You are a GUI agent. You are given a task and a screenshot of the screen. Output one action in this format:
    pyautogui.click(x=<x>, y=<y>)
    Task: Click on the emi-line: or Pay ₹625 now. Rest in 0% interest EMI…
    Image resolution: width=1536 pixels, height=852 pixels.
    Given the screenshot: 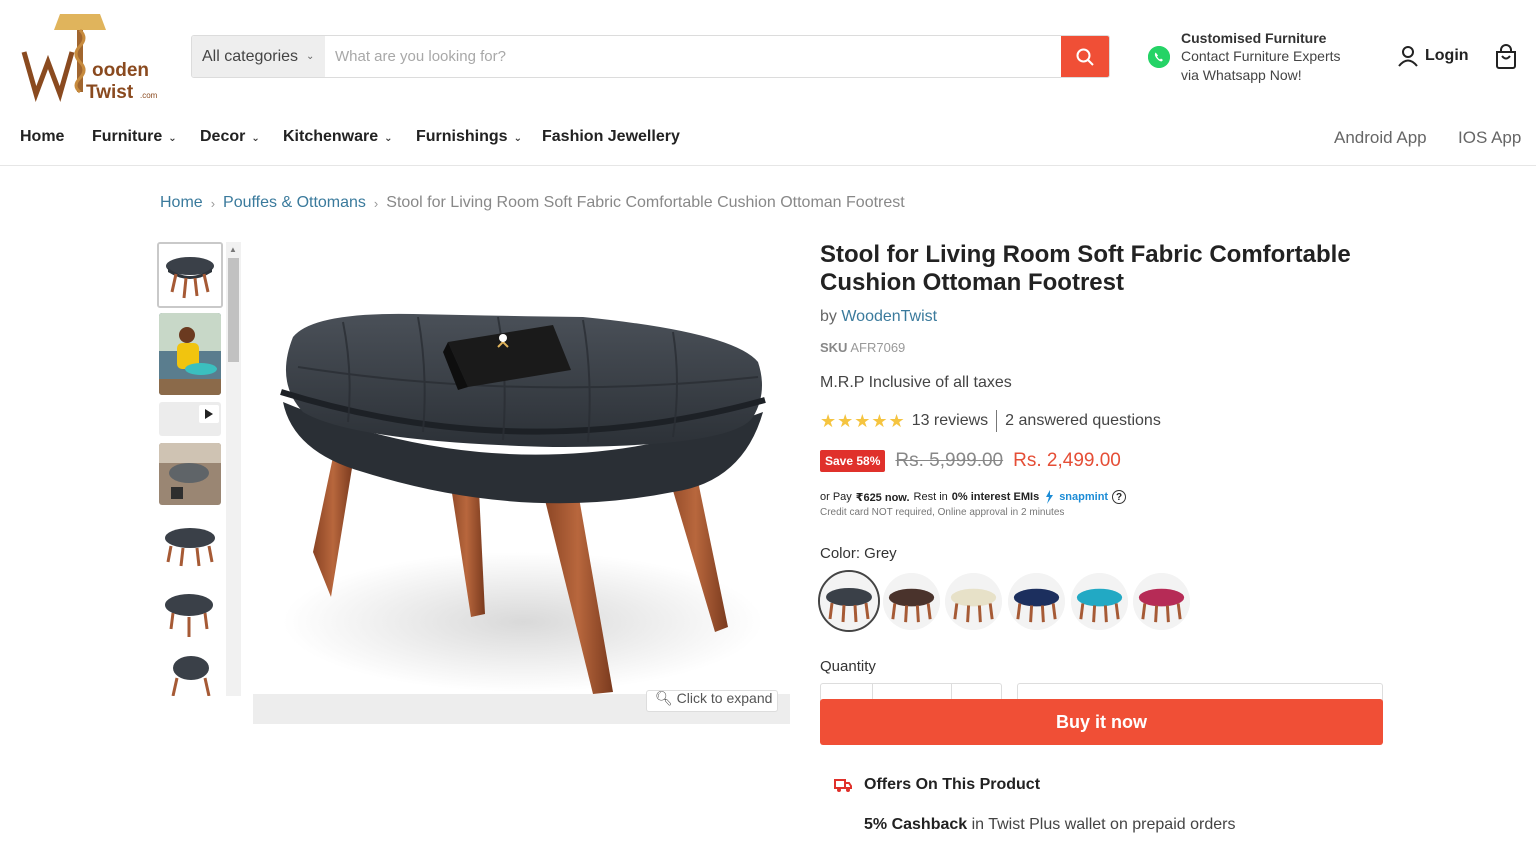 What is the action you would take?
    pyautogui.click(x=973, y=497)
    